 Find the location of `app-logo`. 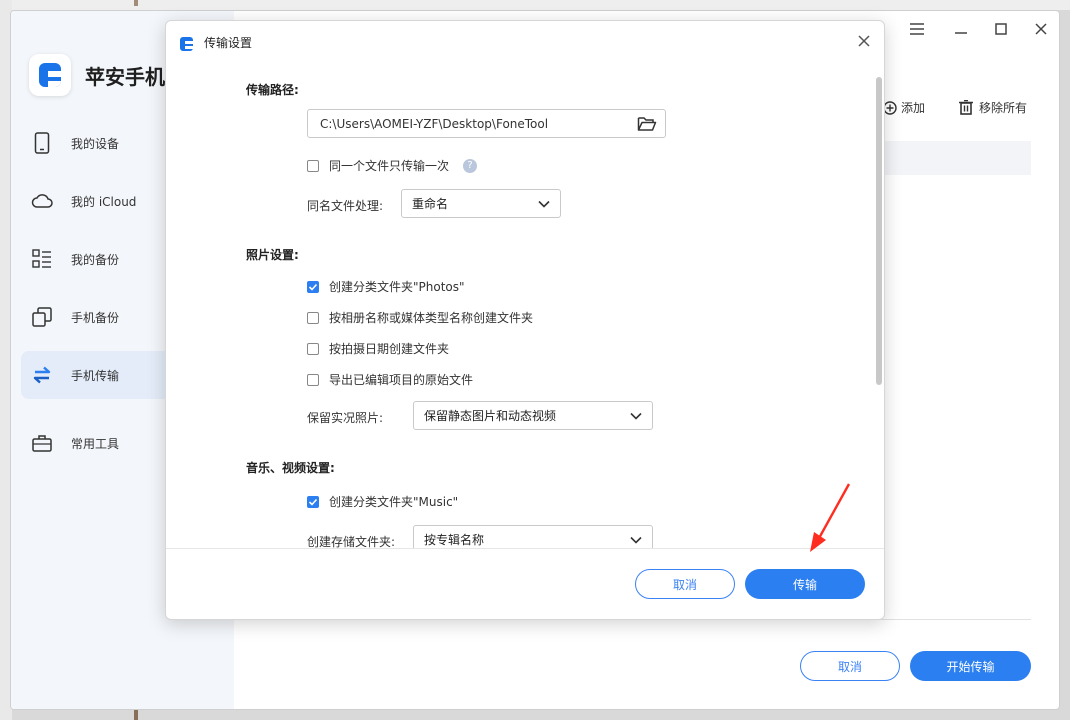

app-logo is located at coordinates (50, 75).